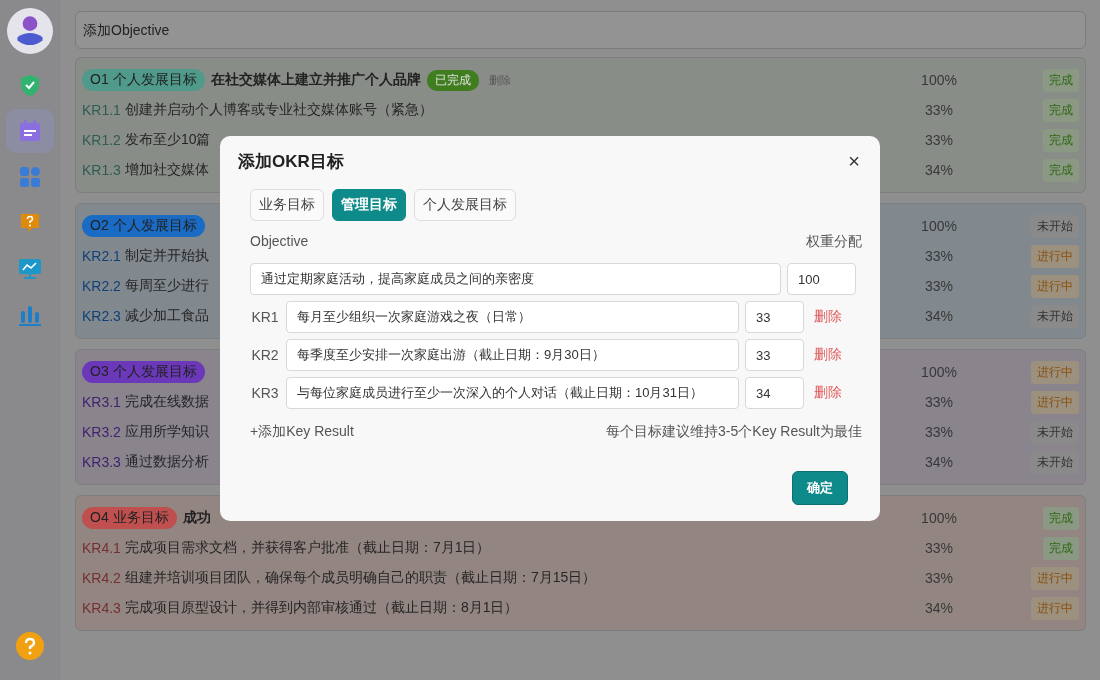  Describe the element at coordinates (302, 432) in the screenshot. I see `add-key-result-link: +添加Key Result` at that location.